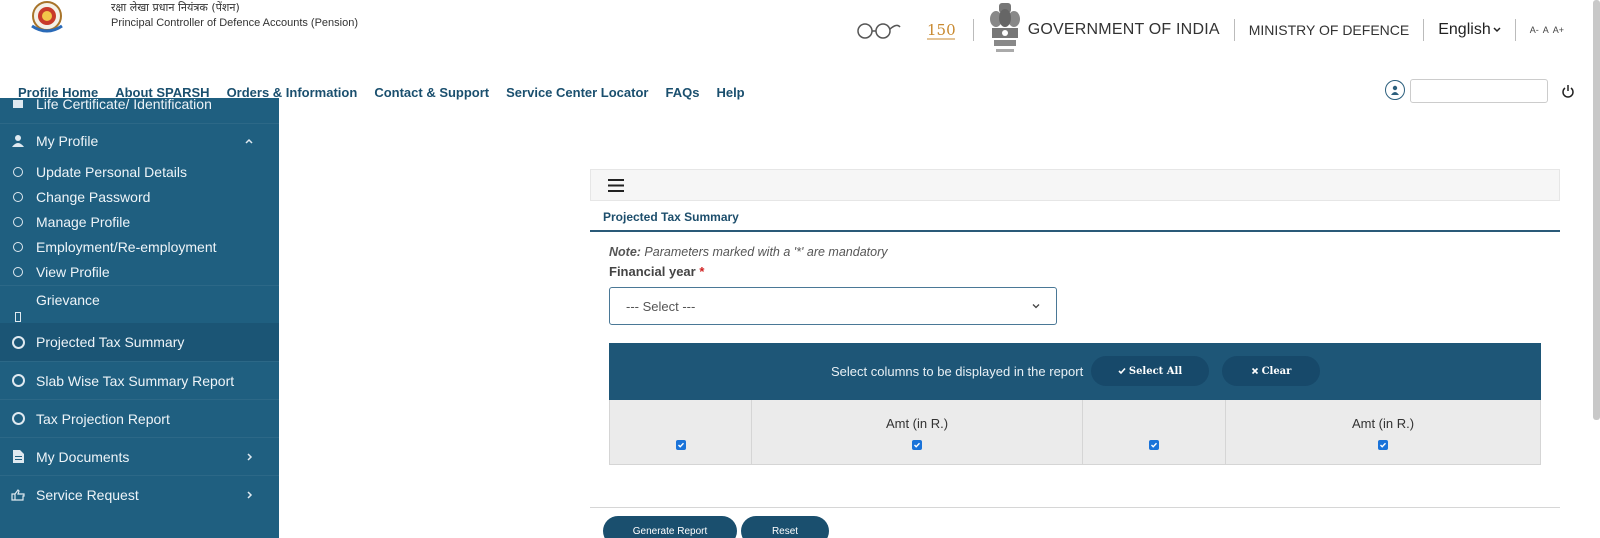 This screenshot has width=1600, height=538. I want to click on nav-faqs: FAQs, so click(682, 95).